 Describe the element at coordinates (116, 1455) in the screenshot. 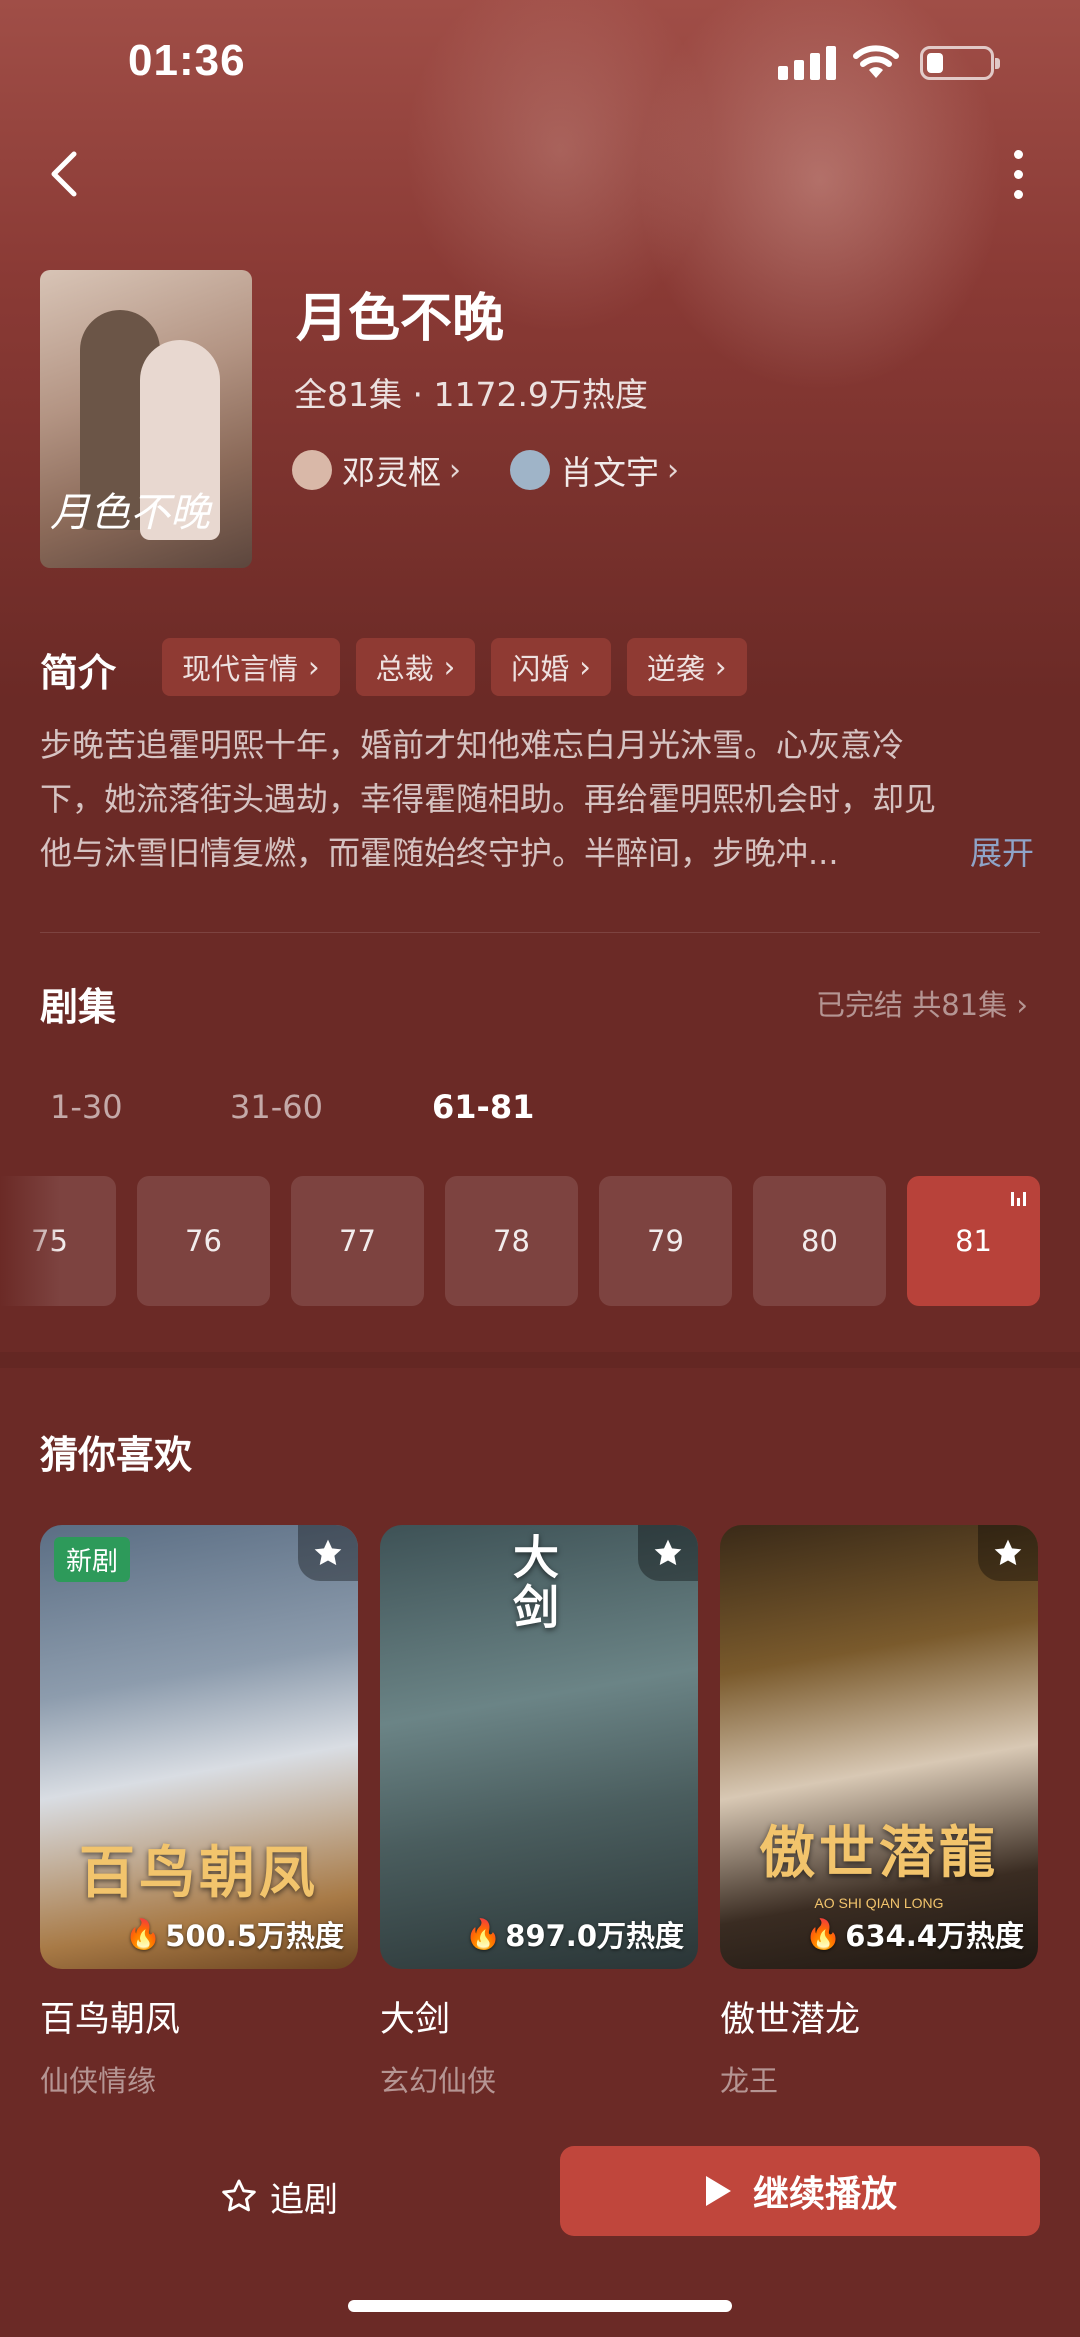

I see `recommendations-label: 猜你喜欢` at that location.